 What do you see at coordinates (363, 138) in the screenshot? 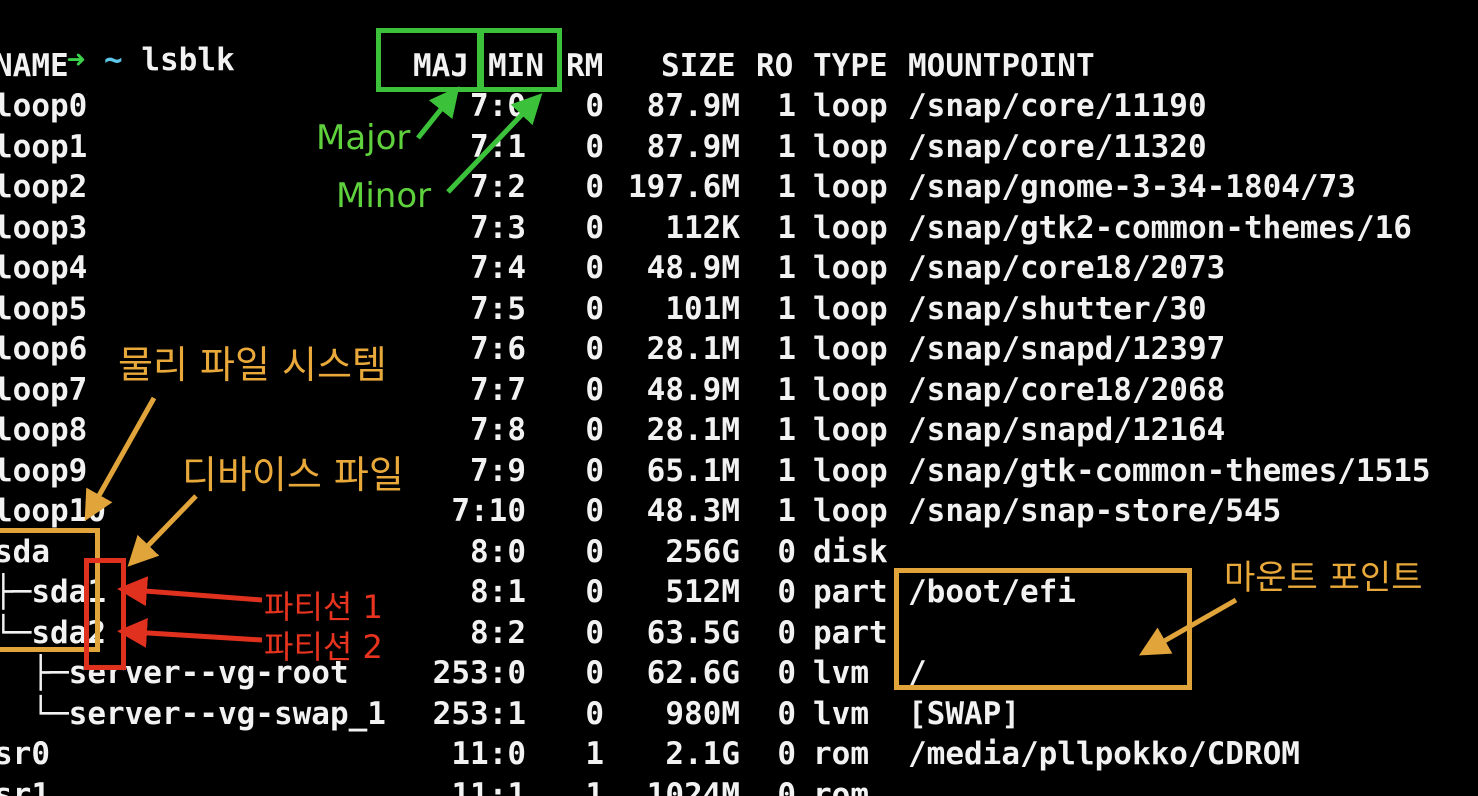
I see `major-label: Major` at bounding box center [363, 138].